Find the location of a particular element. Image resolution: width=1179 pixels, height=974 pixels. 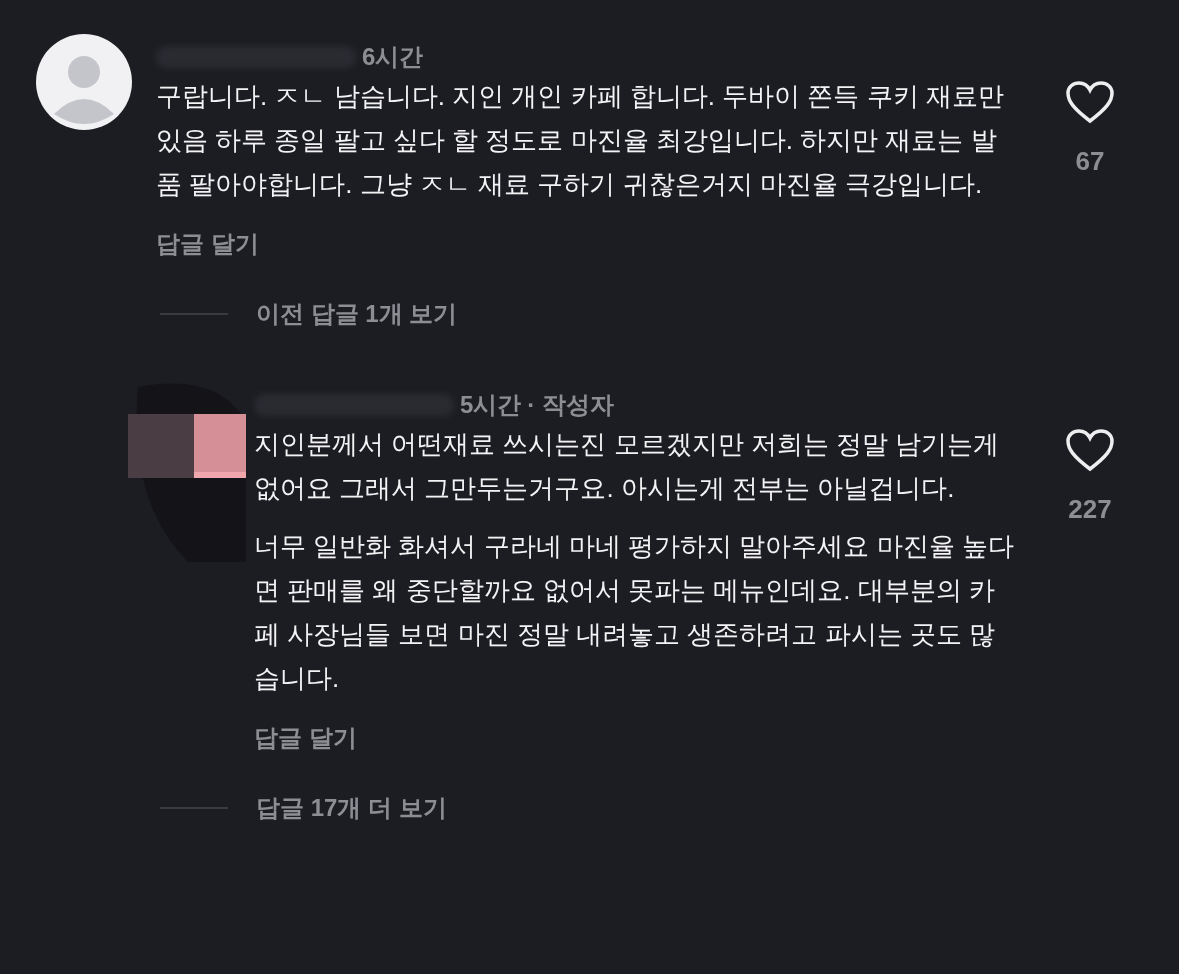

comment-text: 지인분께서 어떤재료 쓰시는진 모르겠지만 저희는 정말 남기는게 없어요 그래서 그만두는거구요. 아시는게 전부는 아닐겁니다. is located at coordinates (627, 466).